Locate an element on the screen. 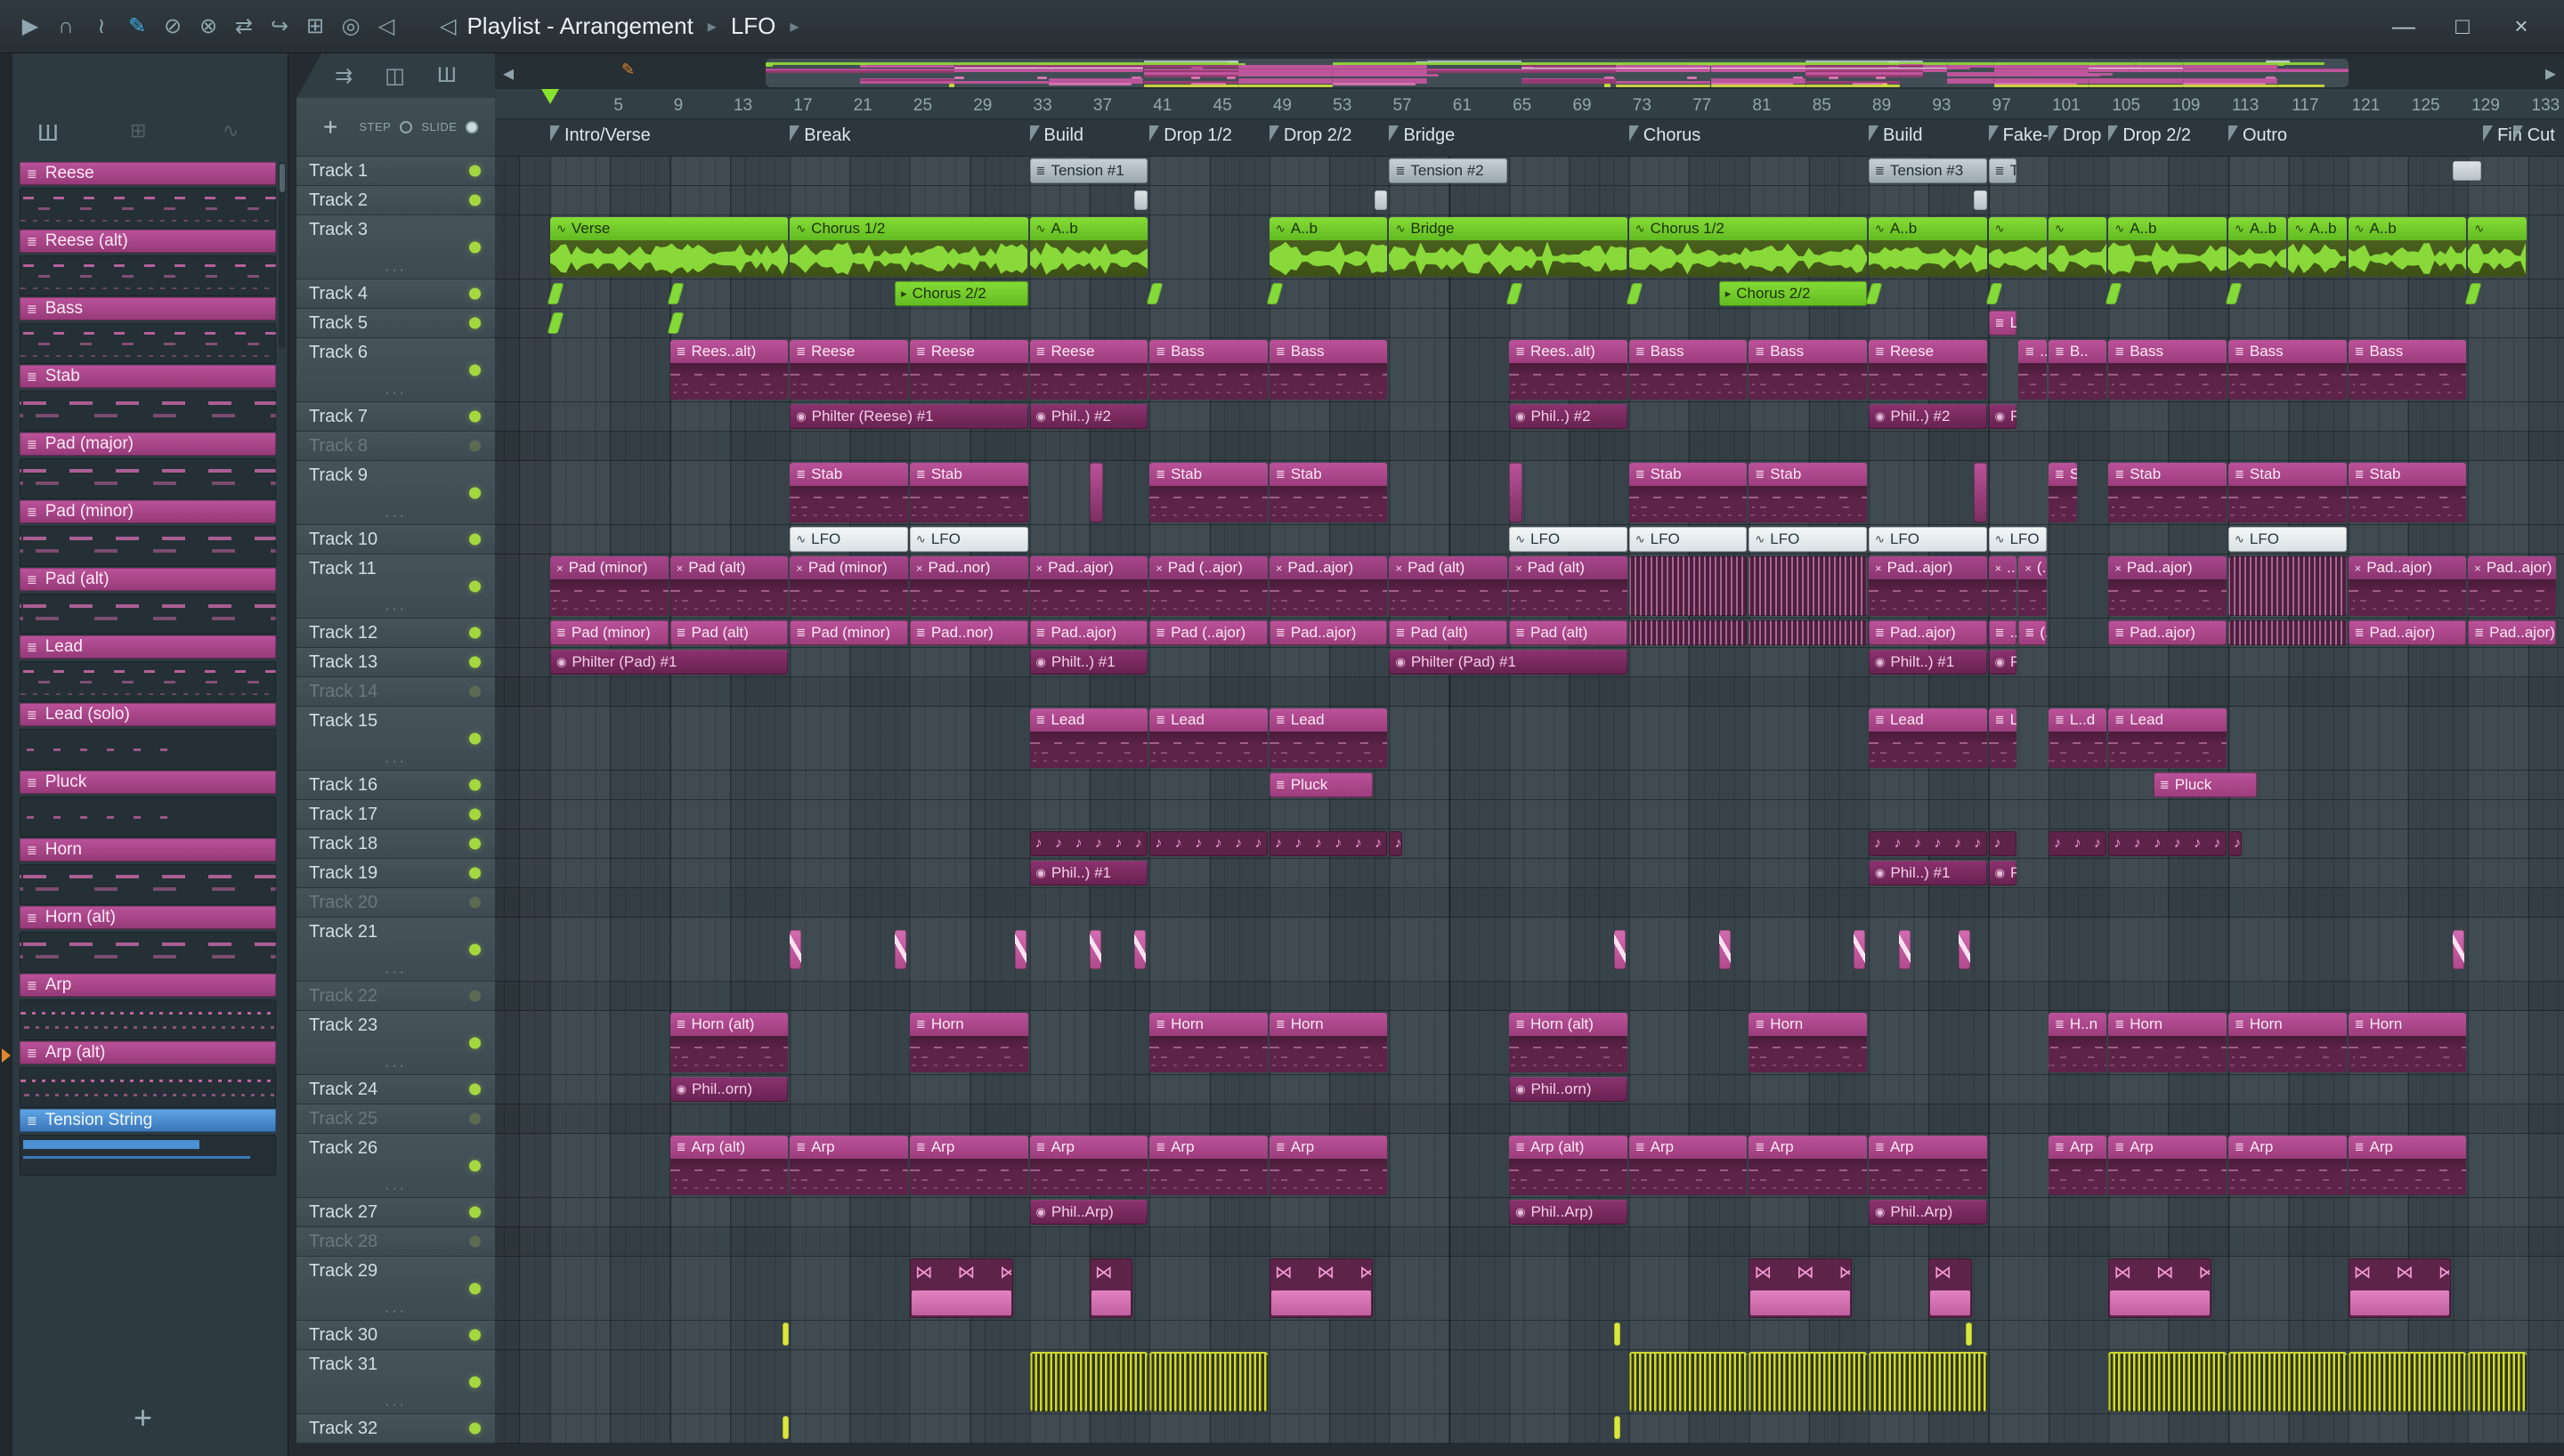 The width and height of the screenshot is (2564, 1456). marker-bridge: Bridge is located at coordinates (1422, 135).